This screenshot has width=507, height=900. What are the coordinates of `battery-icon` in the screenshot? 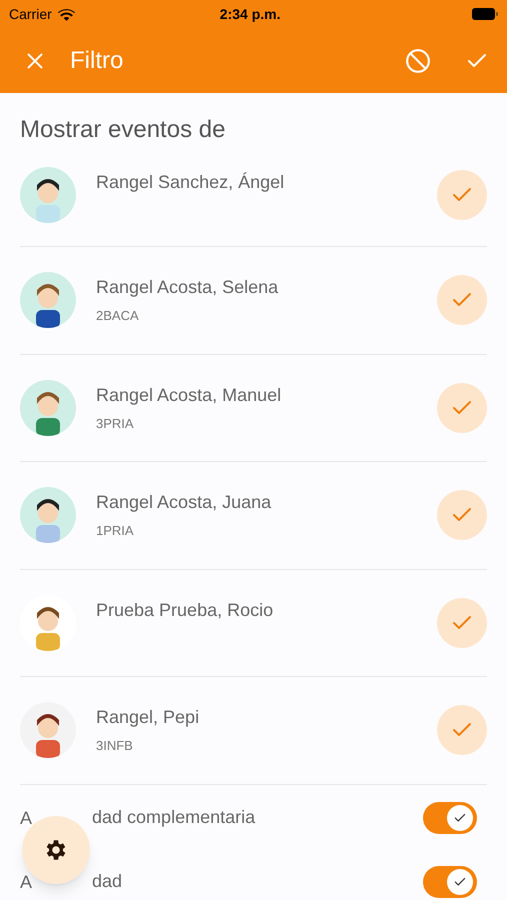 It's located at (485, 14).